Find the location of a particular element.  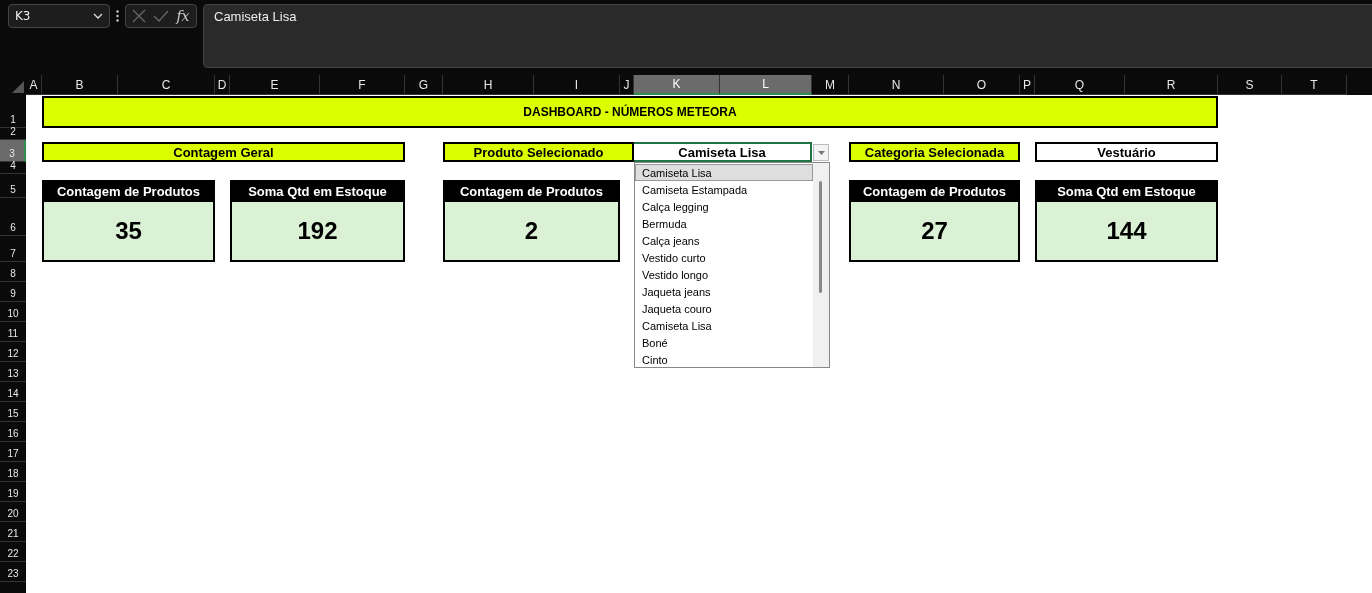

kpi-value: 144 is located at coordinates (1126, 231).